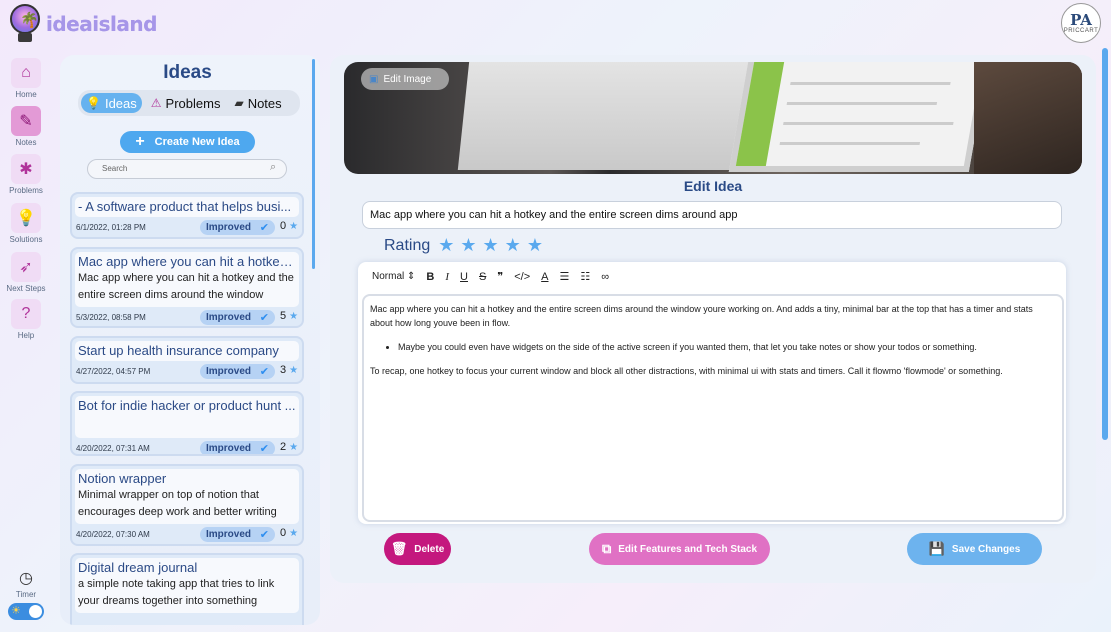  I want to click on badge-label: Improved, so click(229, 371).